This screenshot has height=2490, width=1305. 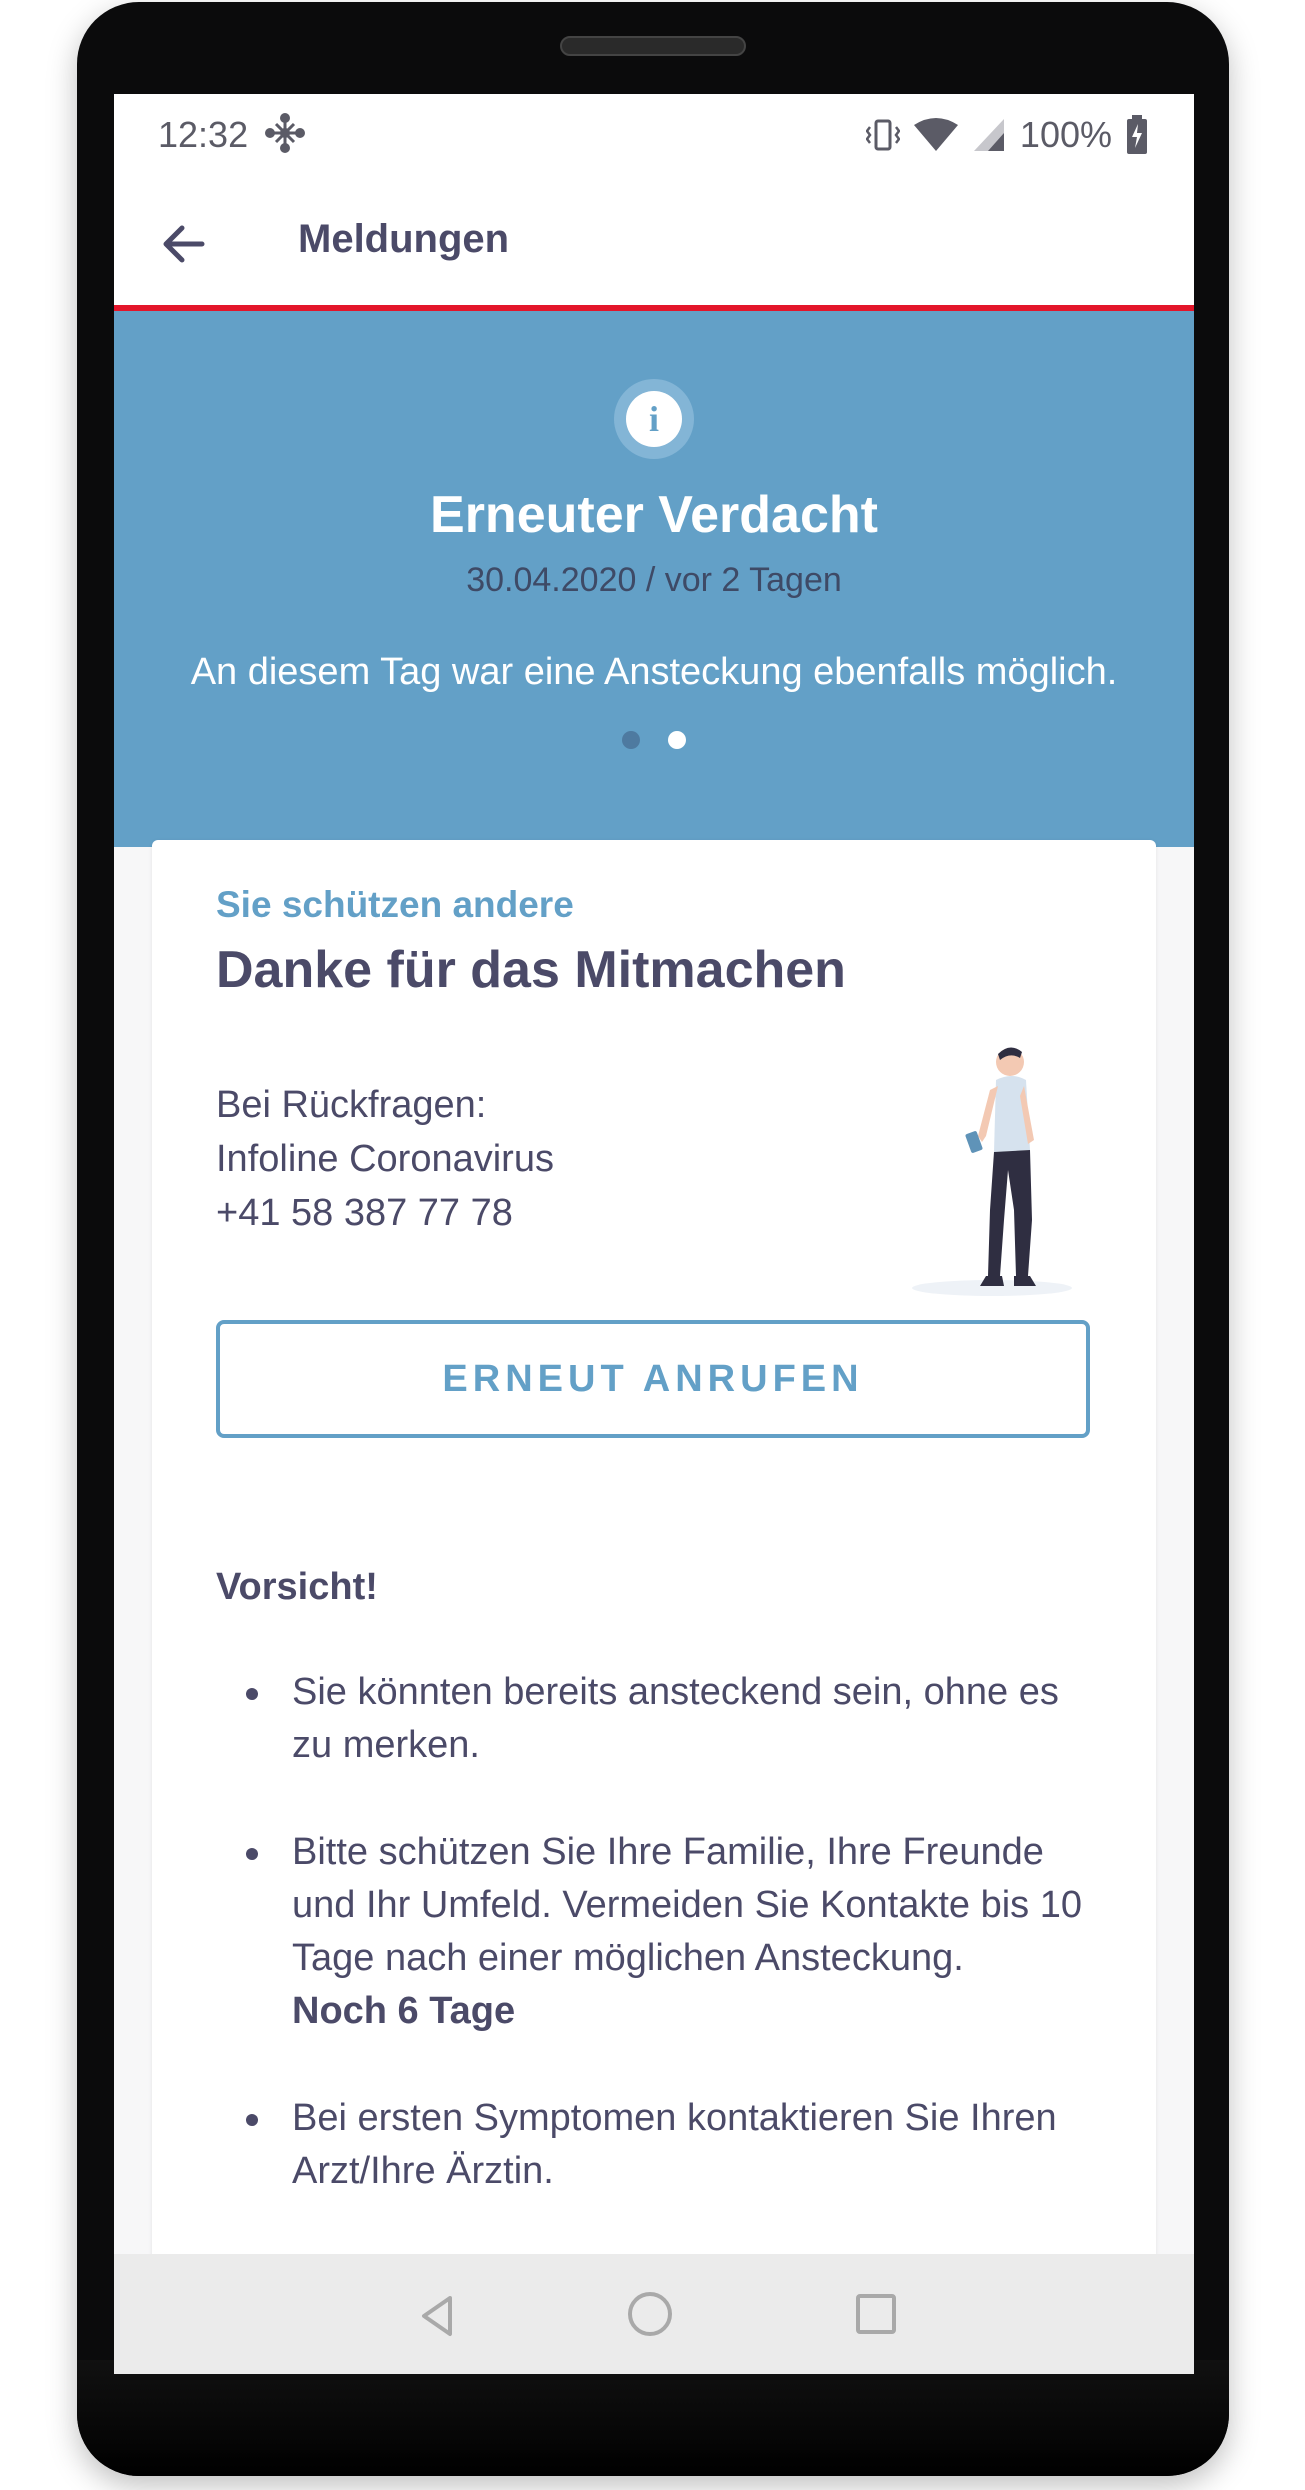 I want to click on wifi-icon, so click(x=935, y=134).